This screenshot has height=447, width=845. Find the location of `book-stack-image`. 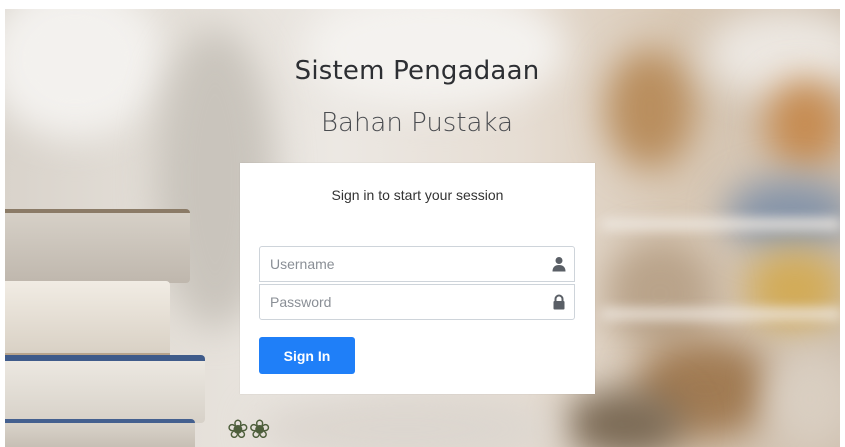

book-stack-image is located at coordinates (107, 328).